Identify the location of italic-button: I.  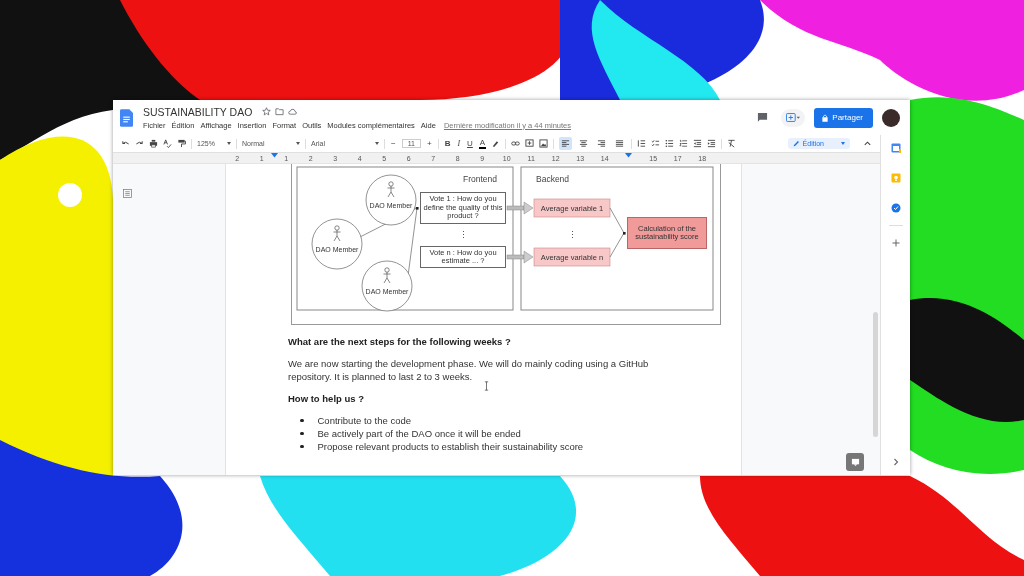
(459, 143).